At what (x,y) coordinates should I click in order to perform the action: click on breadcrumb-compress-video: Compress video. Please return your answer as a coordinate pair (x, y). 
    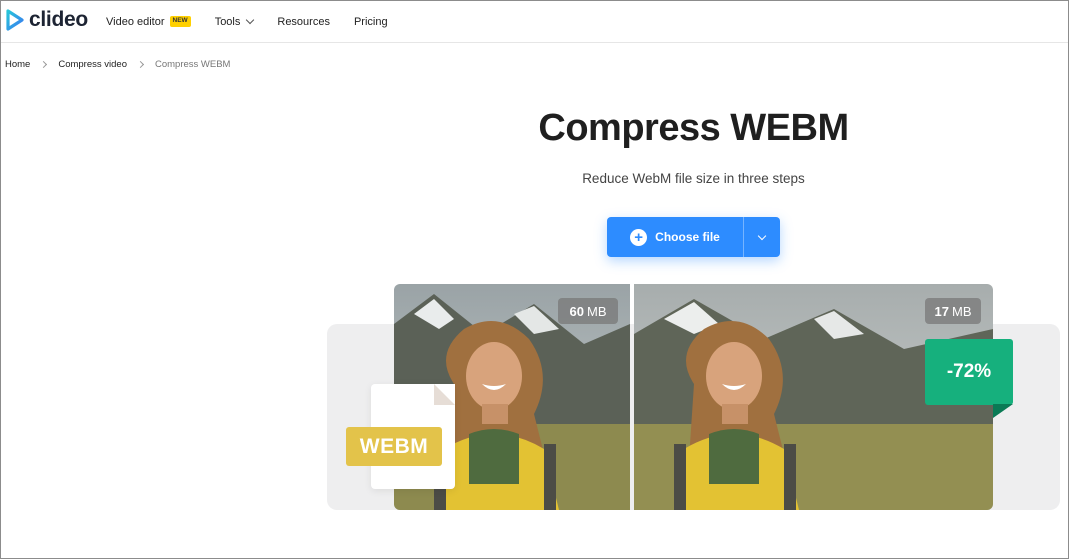
    Looking at the image, I should click on (92, 64).